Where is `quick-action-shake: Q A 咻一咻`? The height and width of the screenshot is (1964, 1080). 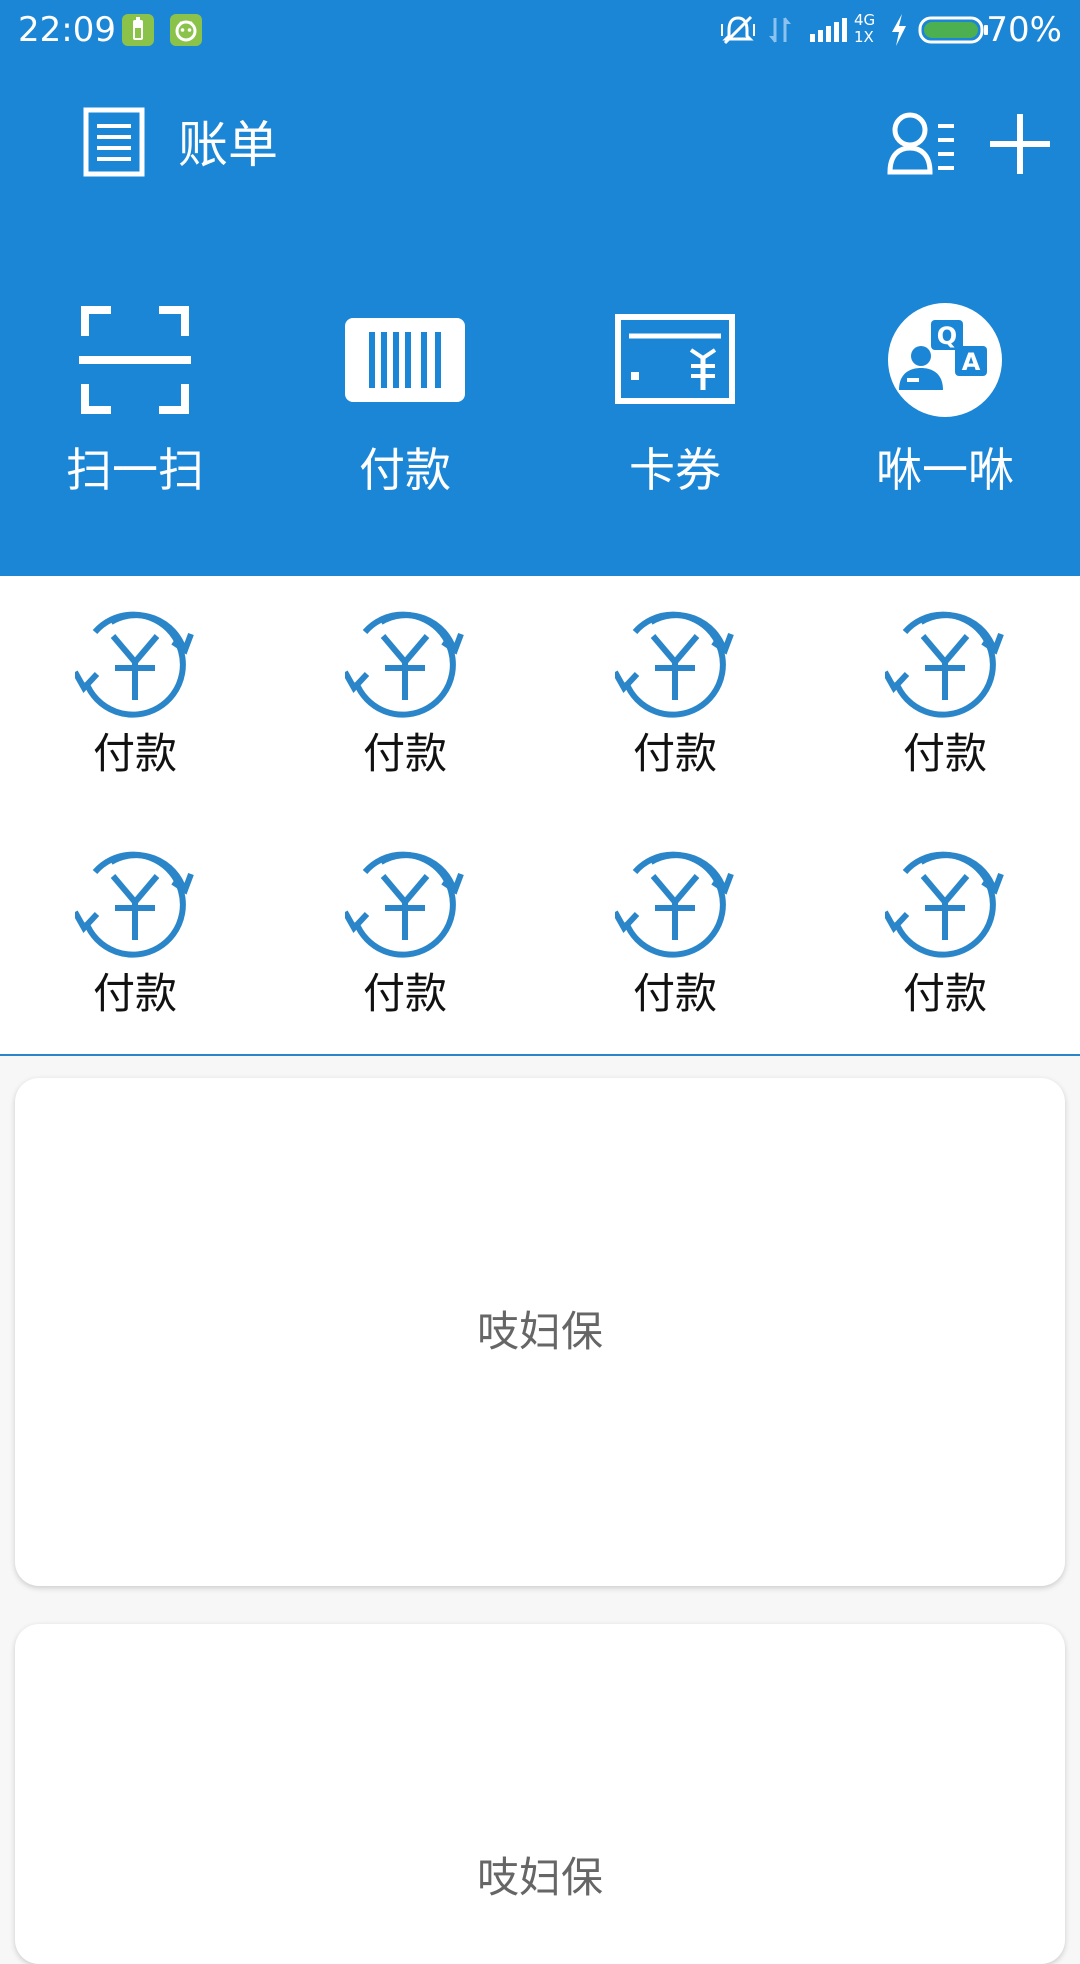
quick-action-shake: Q A 咻一咻 is located at coordinates (945, 405).